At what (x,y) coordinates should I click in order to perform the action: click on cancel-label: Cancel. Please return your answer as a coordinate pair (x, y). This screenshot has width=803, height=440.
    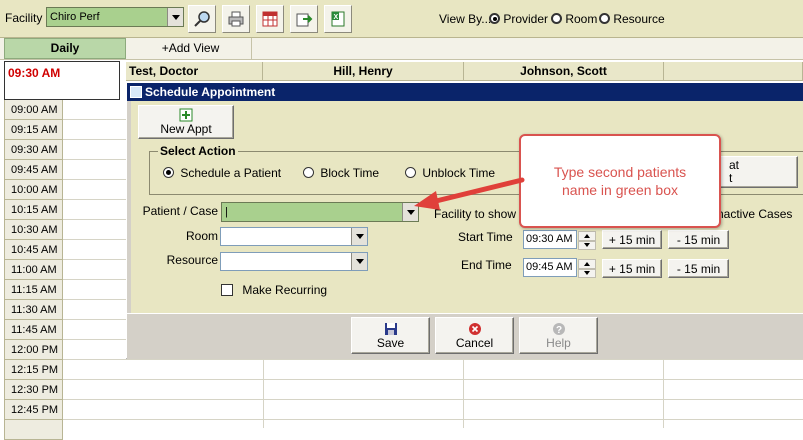
    Looking at the image, I should click on (474, 342).